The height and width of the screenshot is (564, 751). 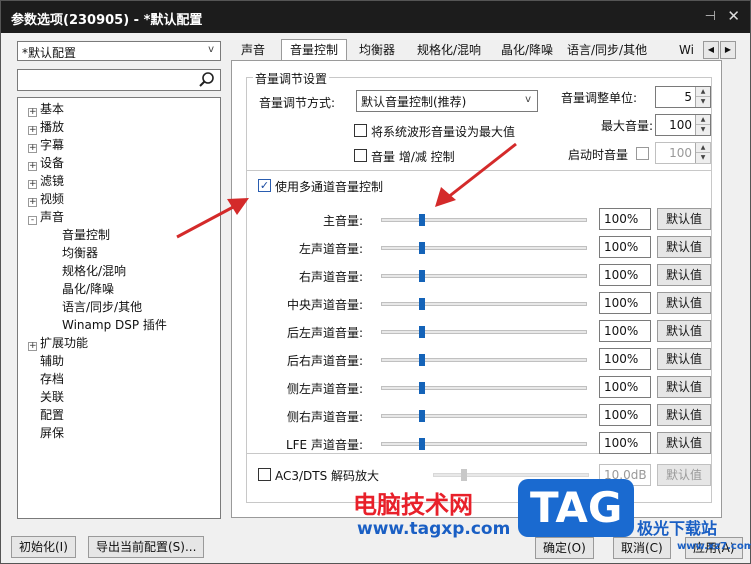 What do you see at coordinates (119, 379) in the screenshot?
I see `tree-item: 存档` at bounding box center [119, 379].